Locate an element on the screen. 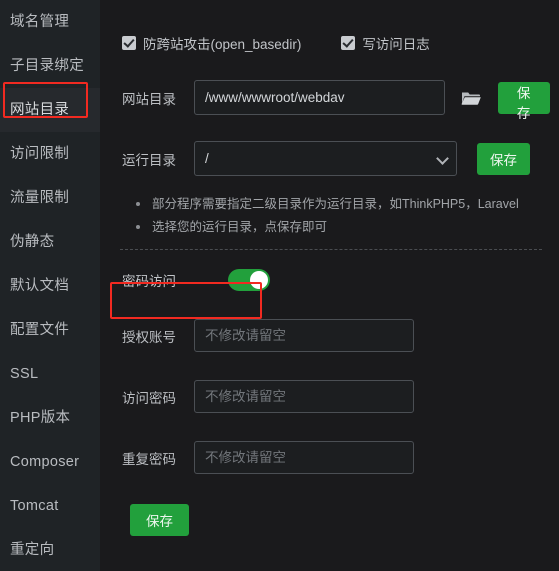  checkbox-write-access-log: 写访问日志 is located at coordinates (385, 43).